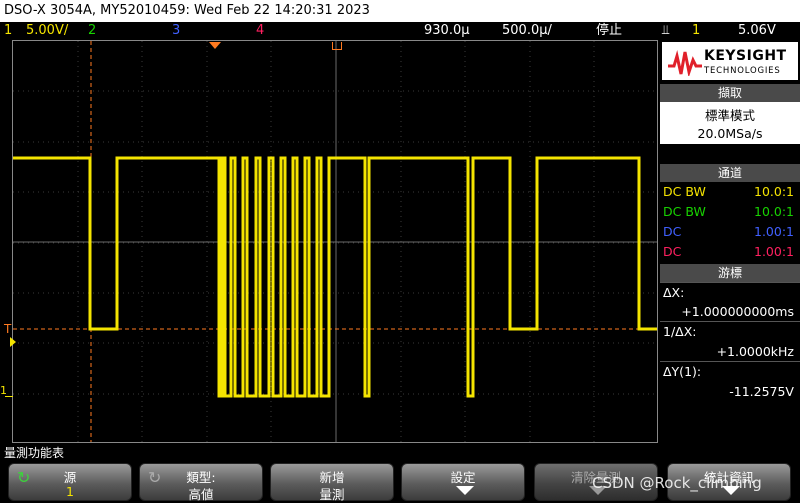 This screenshot has height=503, width=800. I want to click on dy-label-row: ΔY(1):, so click(730, 372).